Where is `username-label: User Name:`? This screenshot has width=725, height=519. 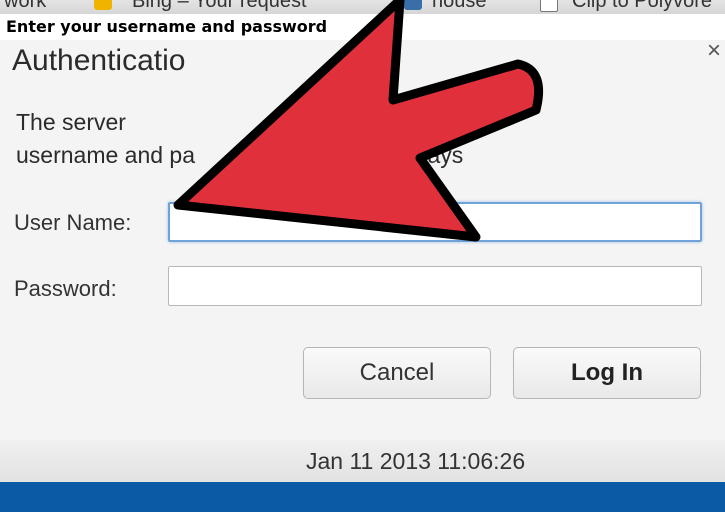 username-label: User Name: is located at coordinates (73, 222).